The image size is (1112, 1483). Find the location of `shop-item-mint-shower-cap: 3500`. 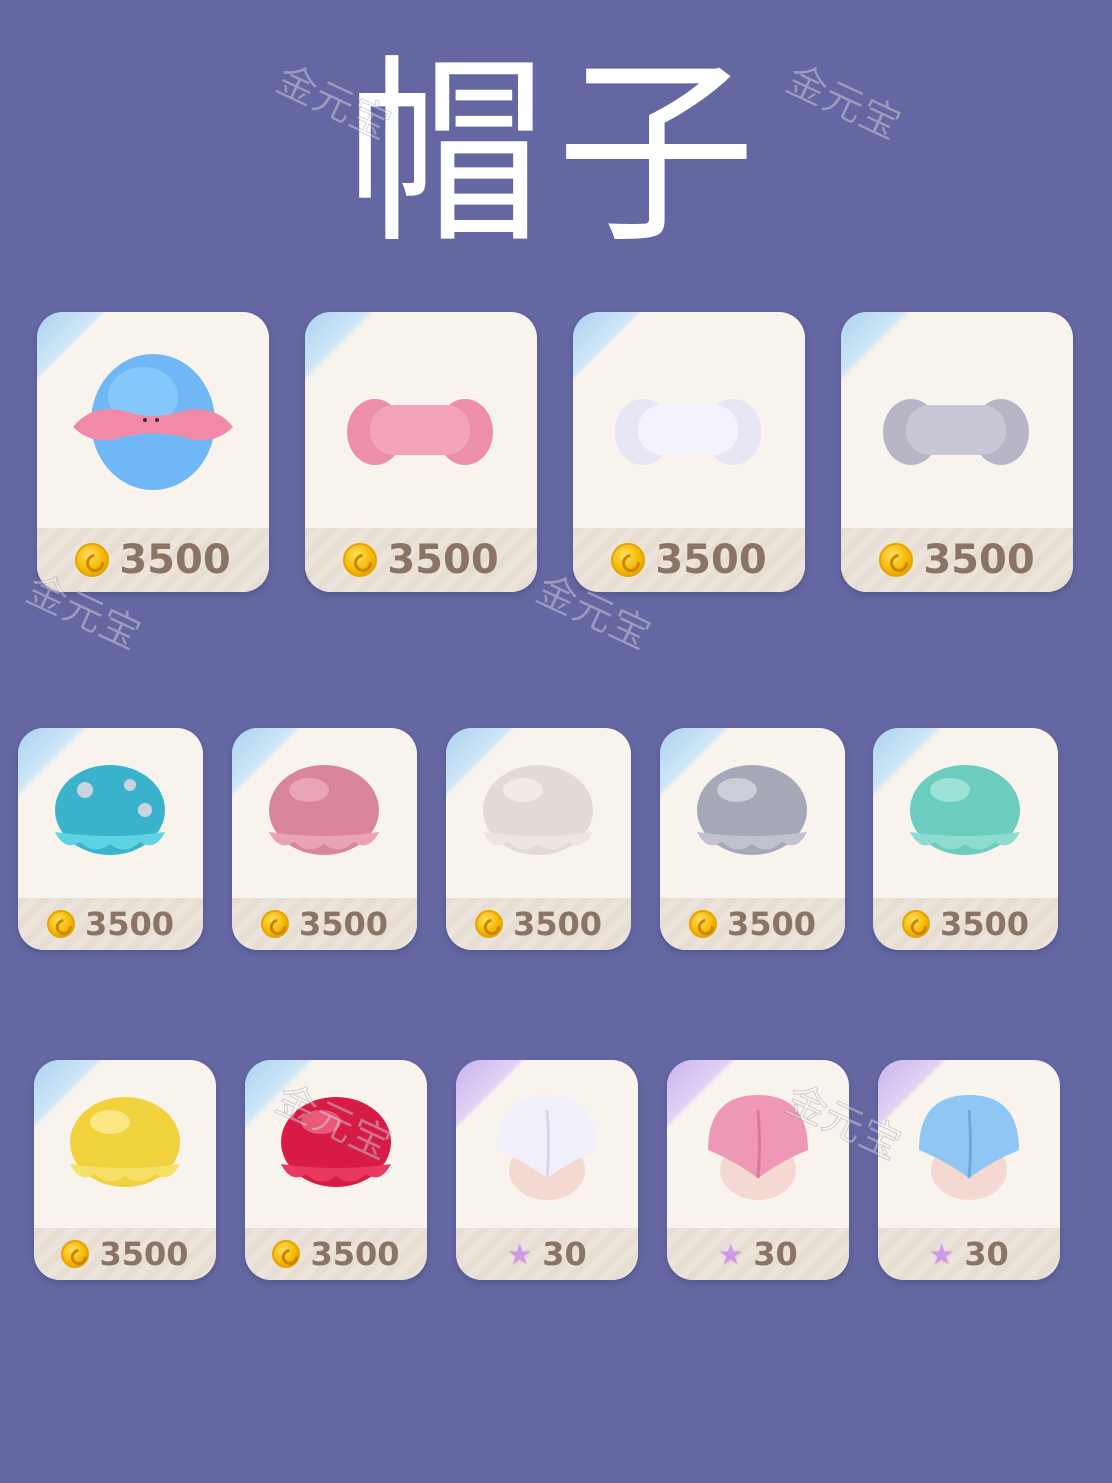

shop-item-mint-shower-cap: 3500 is located at coordinates (965, 839).